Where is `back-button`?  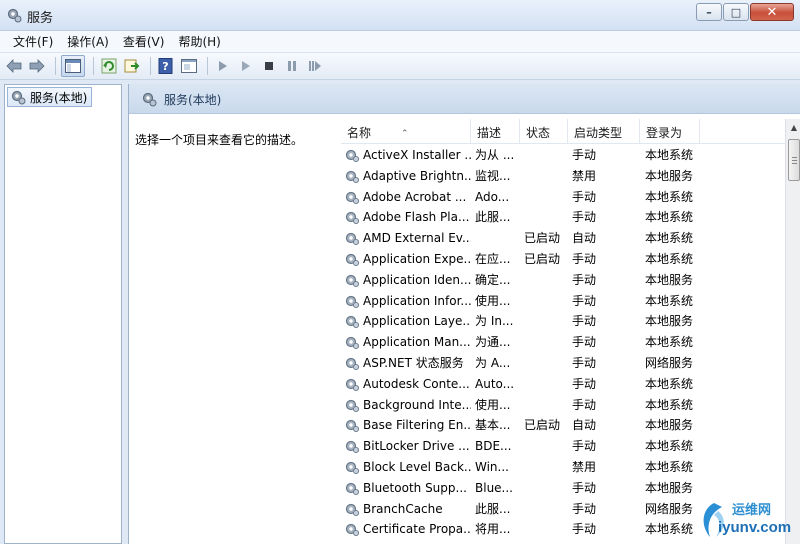
back-button is located at coordinates (14, 66).